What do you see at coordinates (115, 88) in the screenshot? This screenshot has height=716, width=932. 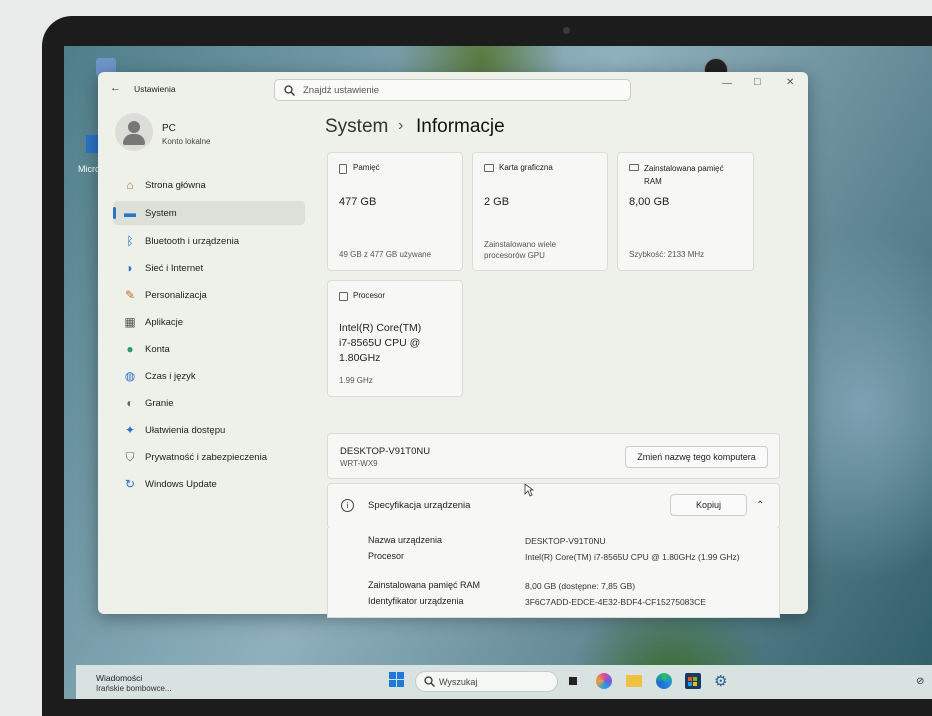 I see `back-arrow-icon: ←` at bounding box center [115, 88].